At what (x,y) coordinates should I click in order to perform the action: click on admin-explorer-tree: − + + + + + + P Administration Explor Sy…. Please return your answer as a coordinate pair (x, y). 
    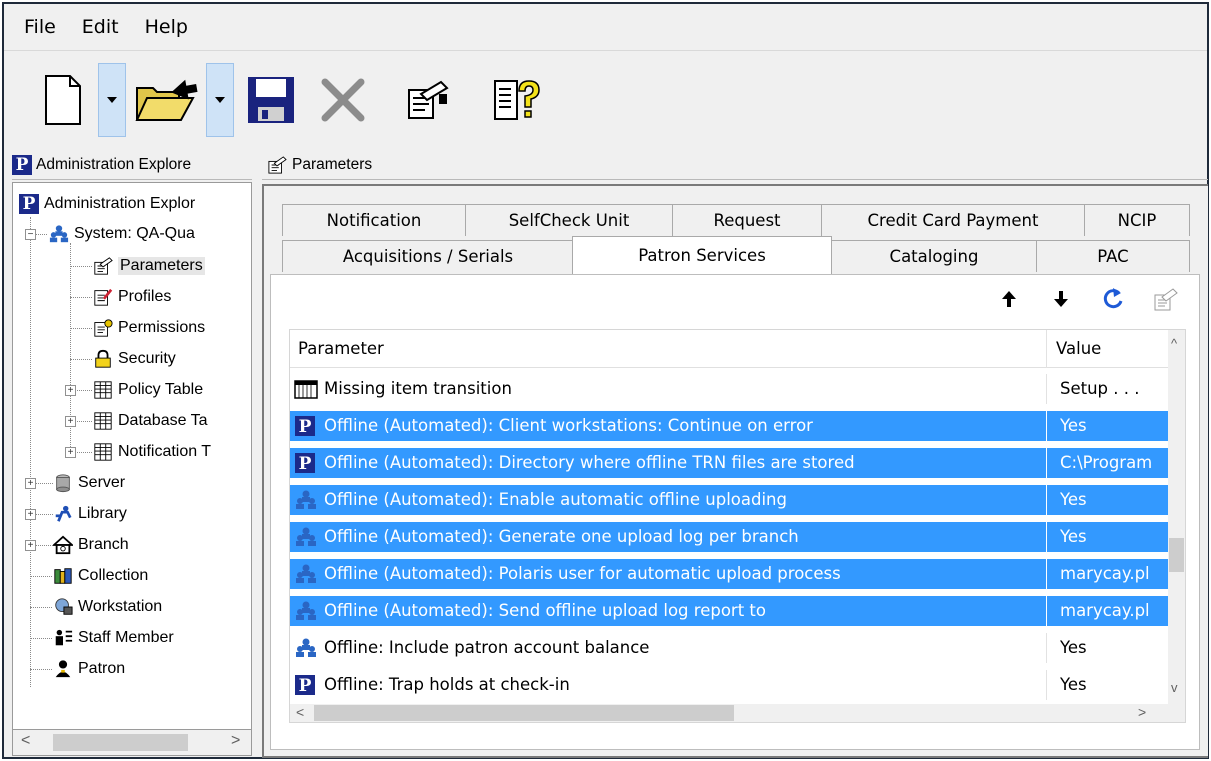
    Looking at the image, I should click on (132, 456).